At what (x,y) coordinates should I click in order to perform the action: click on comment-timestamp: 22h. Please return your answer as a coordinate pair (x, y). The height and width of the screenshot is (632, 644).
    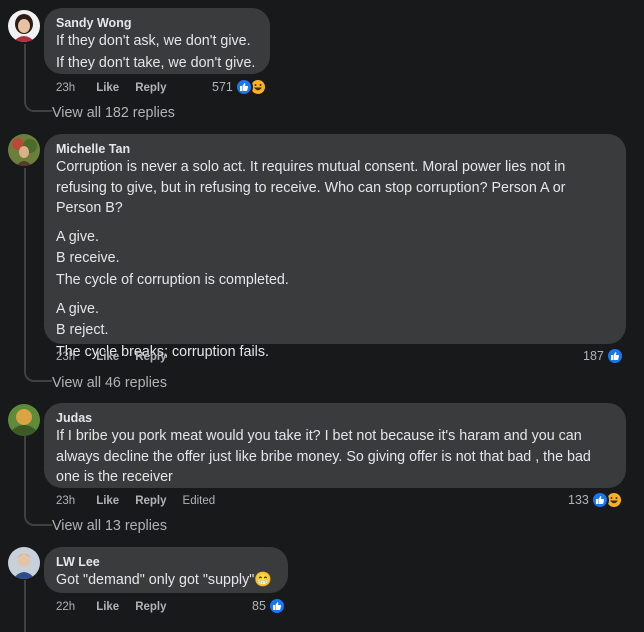
    Looking at the image, I should click on (65, 607).